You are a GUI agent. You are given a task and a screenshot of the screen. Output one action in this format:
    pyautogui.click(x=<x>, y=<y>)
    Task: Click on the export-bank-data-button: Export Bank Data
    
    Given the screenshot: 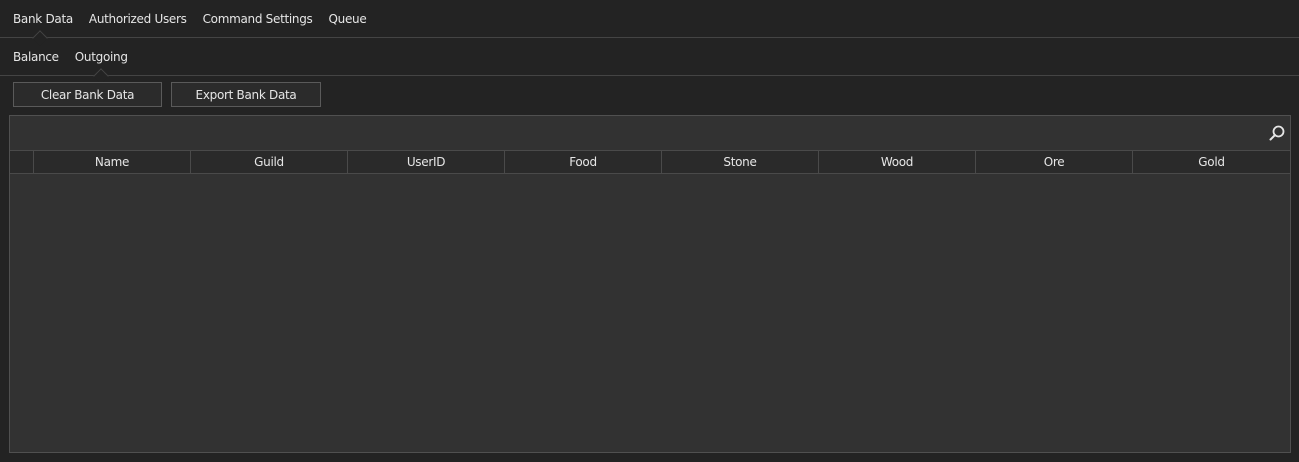 What is the action you would take?
    pyautogui.click(x=246, y=94)
    